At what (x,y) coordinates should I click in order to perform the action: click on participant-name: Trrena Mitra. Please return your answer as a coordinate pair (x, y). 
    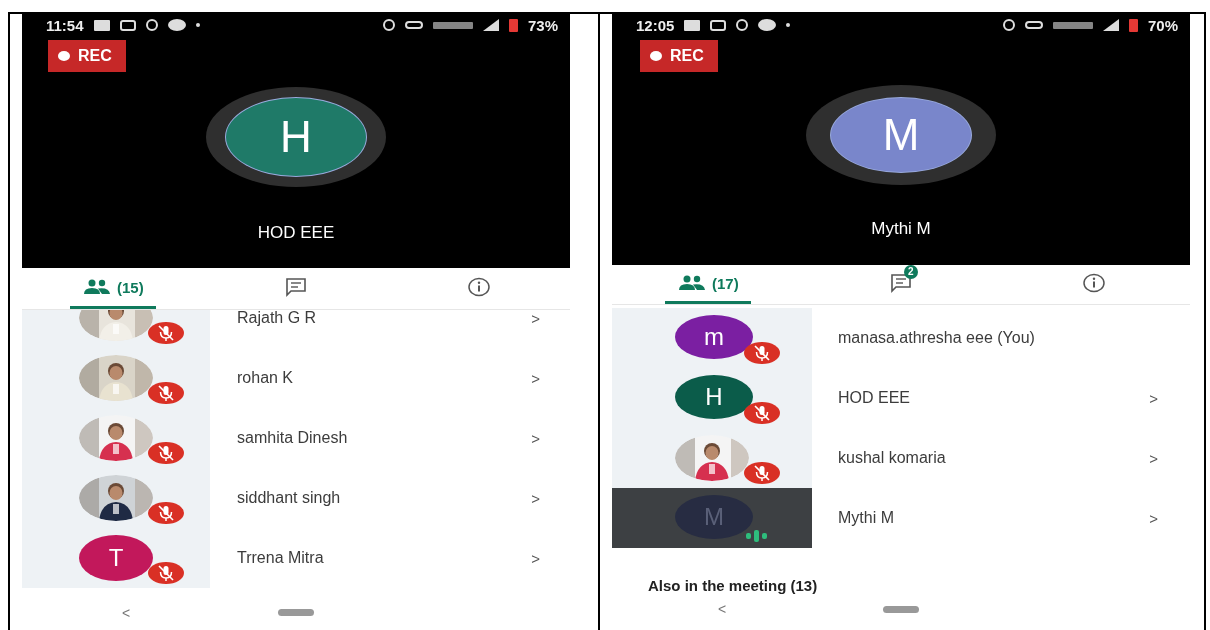
    Looking at the image, I should click on (371, 558).